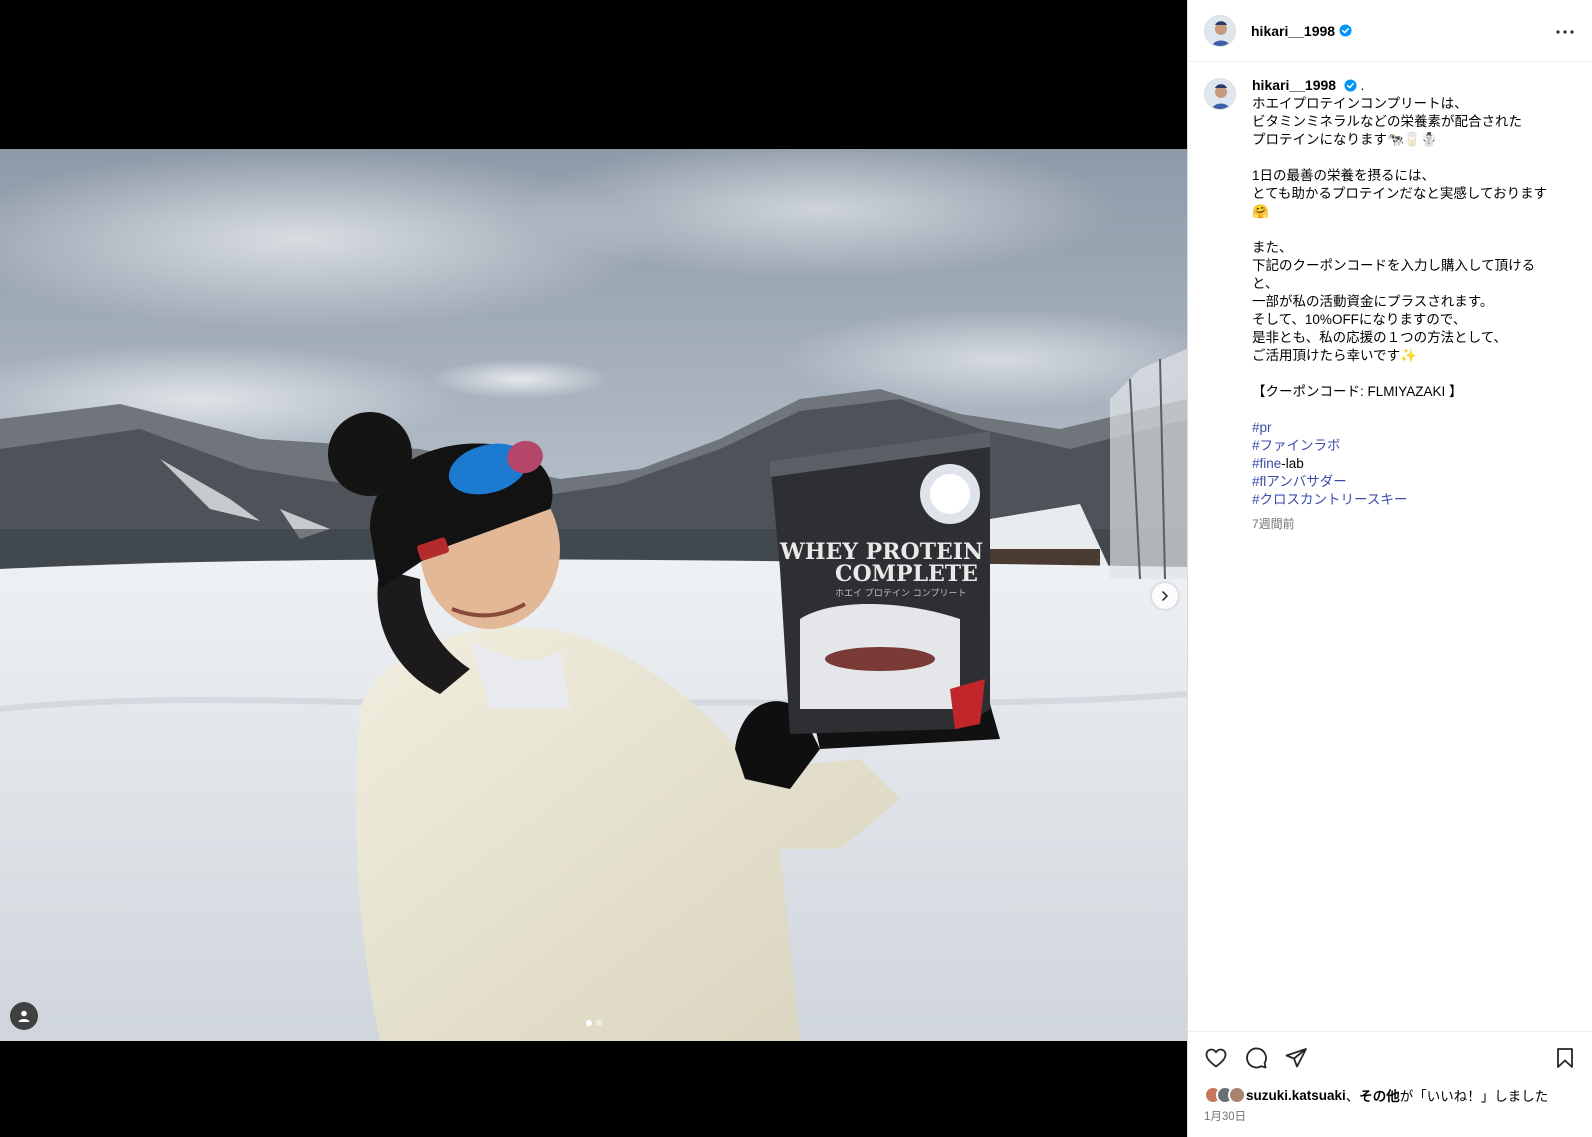 This screenshot has width=1592, height=1137. Describe the element at coordinates (1225, 1095) in the screenshot. I see `liker-avatars` at that location.